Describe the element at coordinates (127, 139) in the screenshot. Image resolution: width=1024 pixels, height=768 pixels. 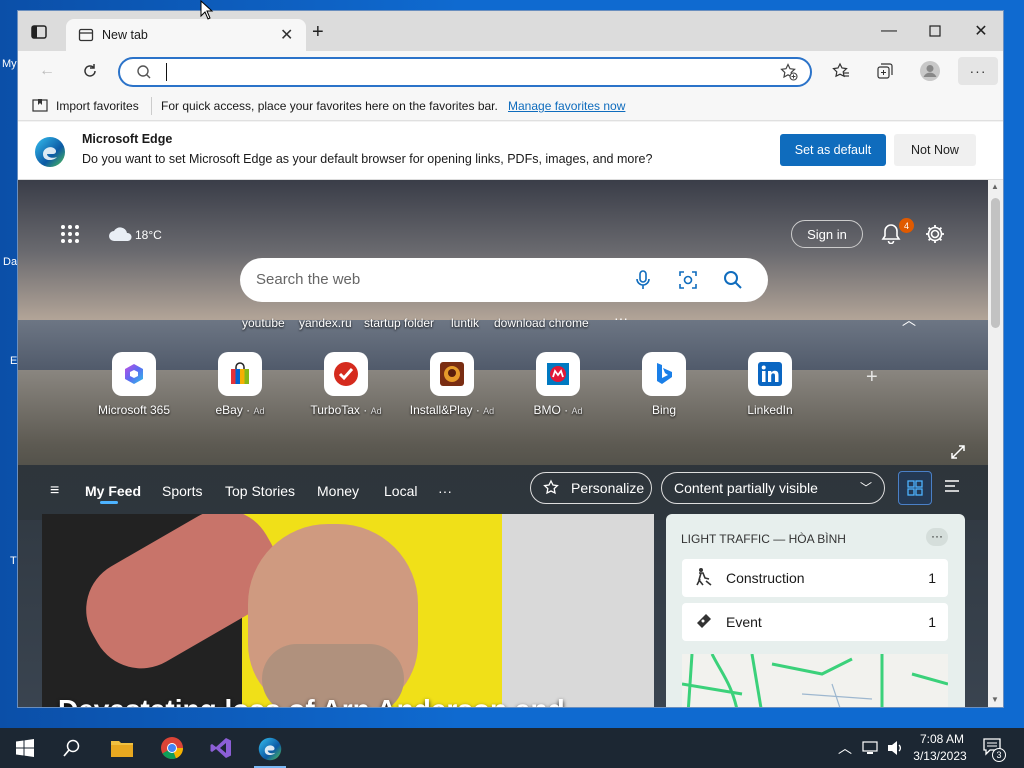
I see `infobar-title: Microsoft Edge` at that location.